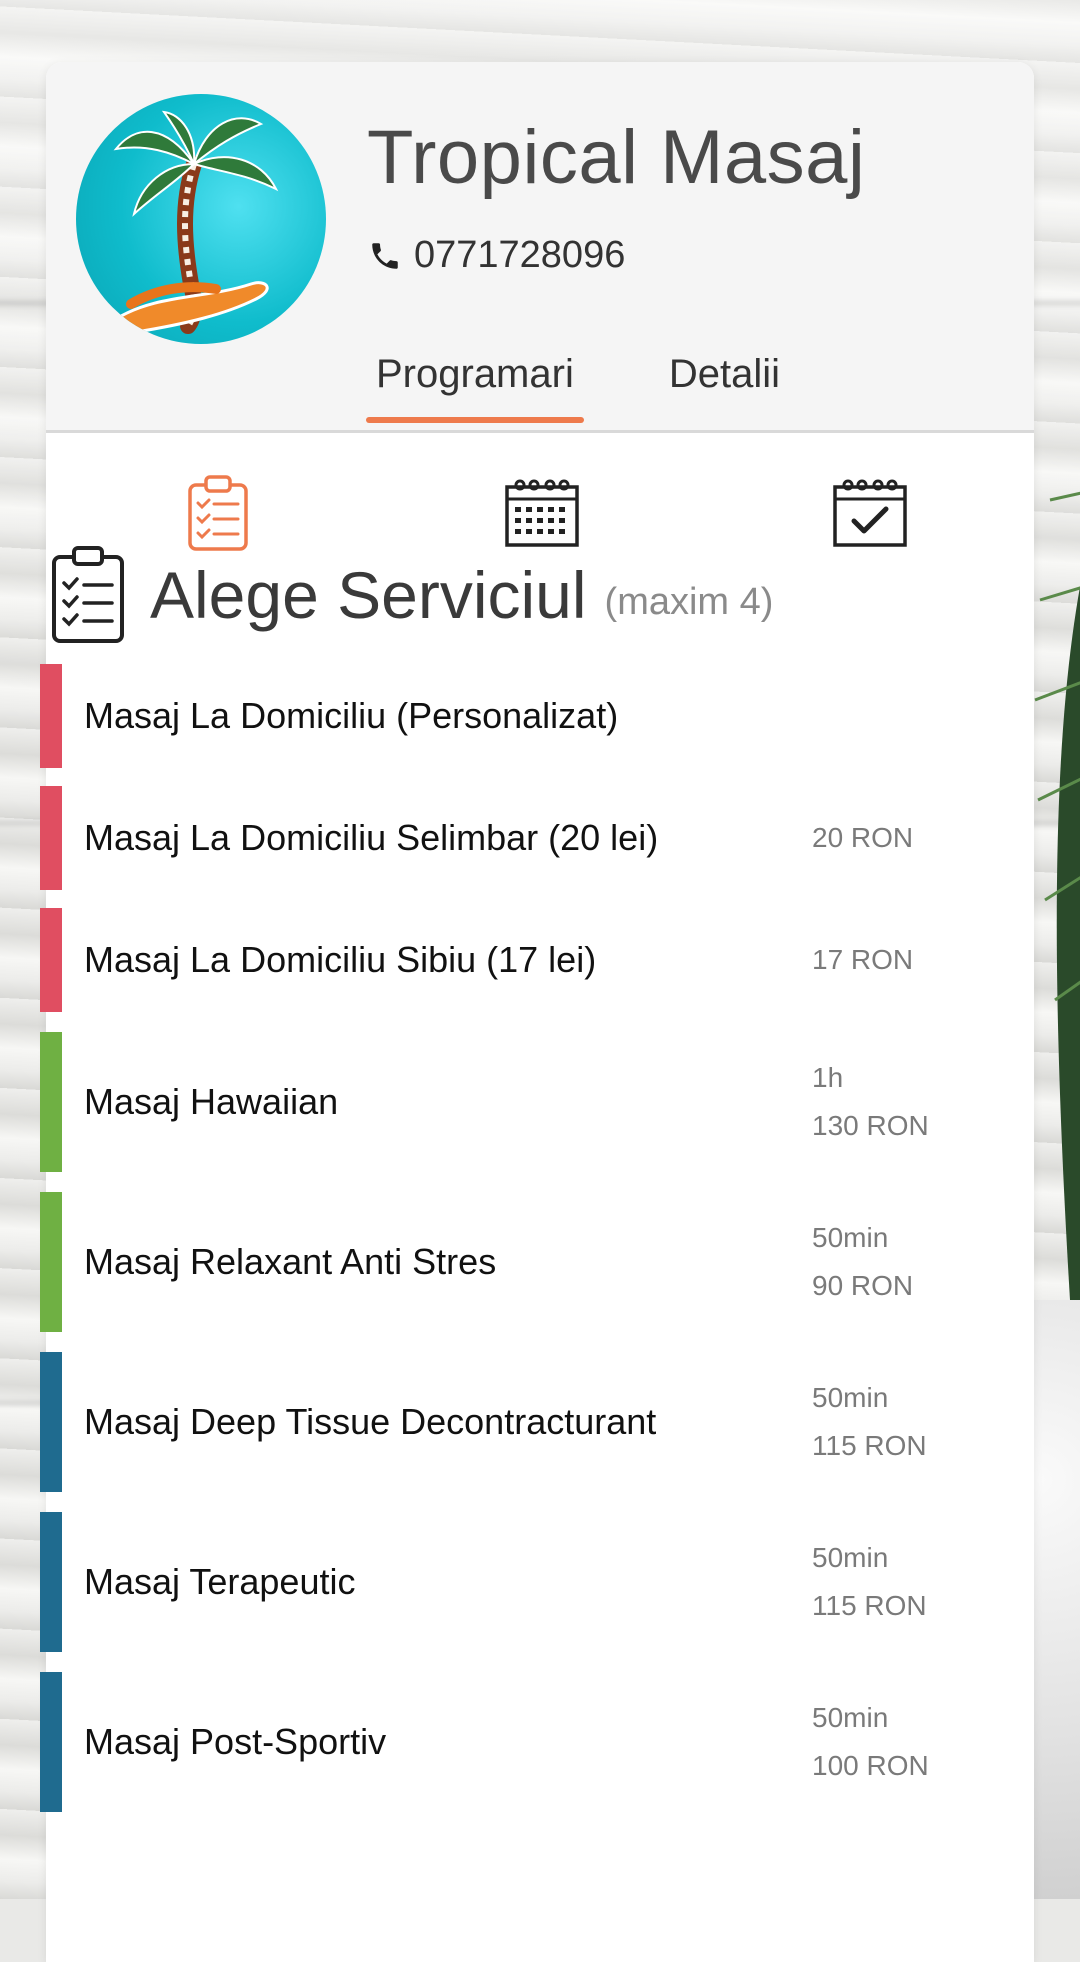  What do you see at coordinates (724, 374) in the screenshot?
I see `tab-detalii: Detalii` at bounding box center [724, 374].